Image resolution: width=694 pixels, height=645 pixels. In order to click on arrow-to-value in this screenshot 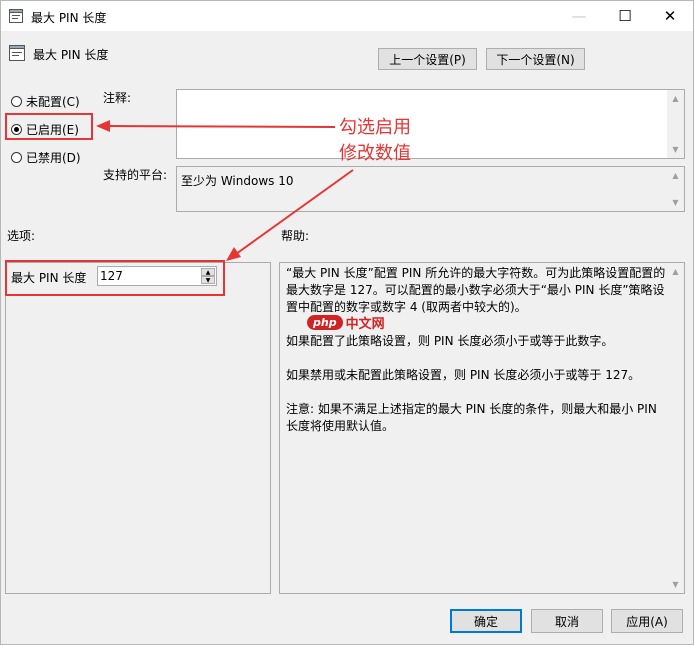, I will do `click(294, 212)`.